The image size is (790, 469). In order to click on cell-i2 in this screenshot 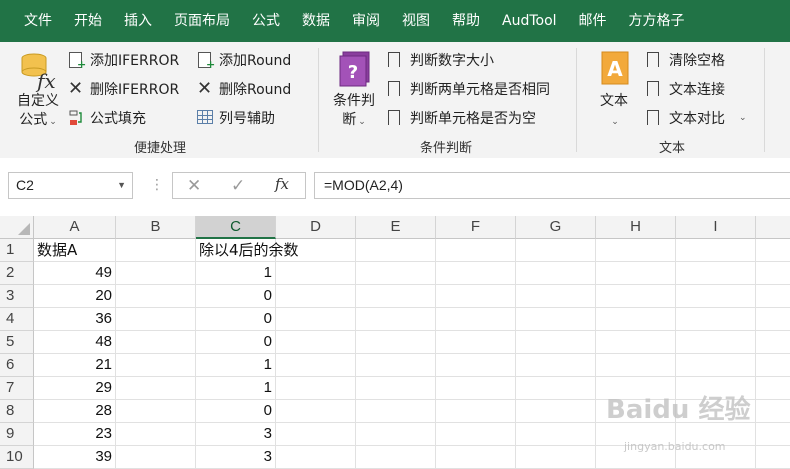, I will do `click(716, 273)`.